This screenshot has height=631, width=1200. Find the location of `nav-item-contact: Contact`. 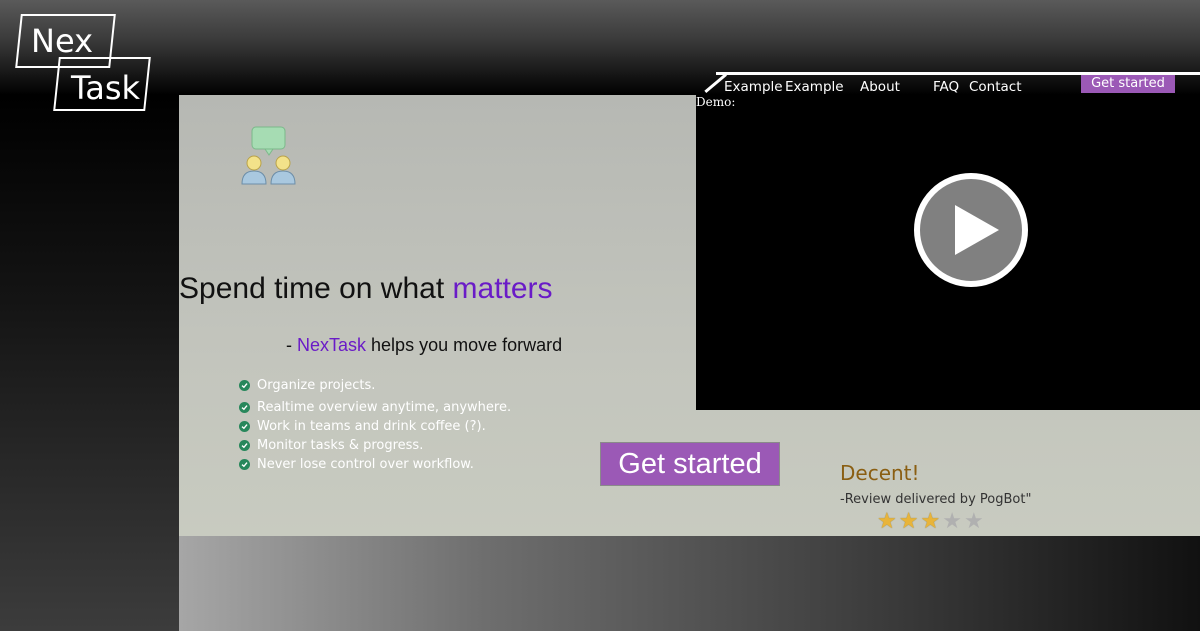

nav-item-contact: Contact is located at coordinates (995, 87).